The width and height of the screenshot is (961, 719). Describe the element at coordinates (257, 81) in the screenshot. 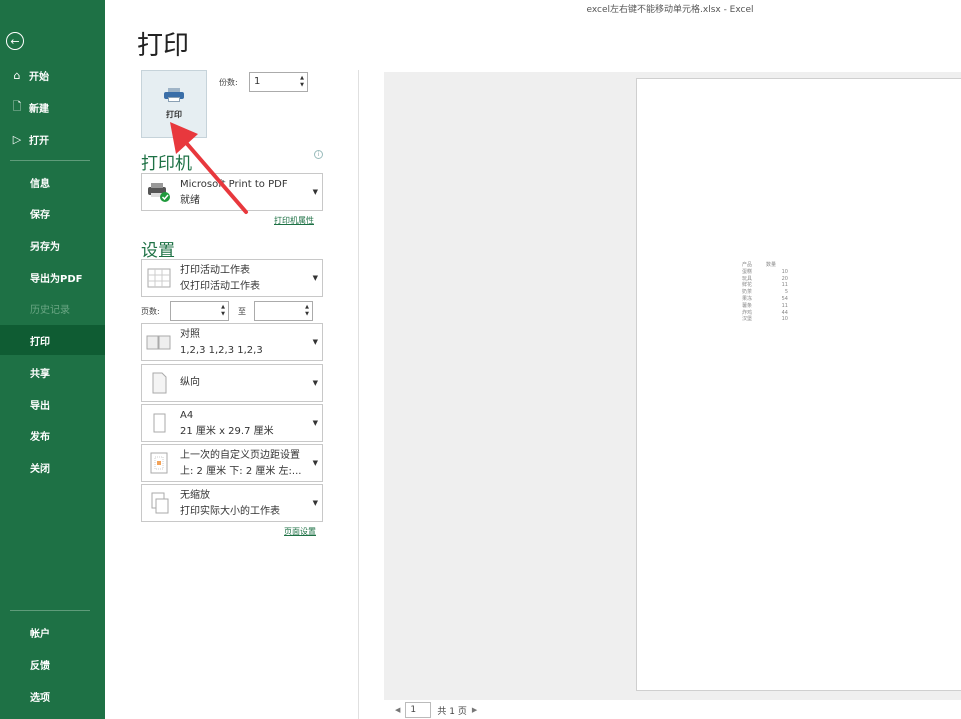

I see `copies-value: 1` at that location.